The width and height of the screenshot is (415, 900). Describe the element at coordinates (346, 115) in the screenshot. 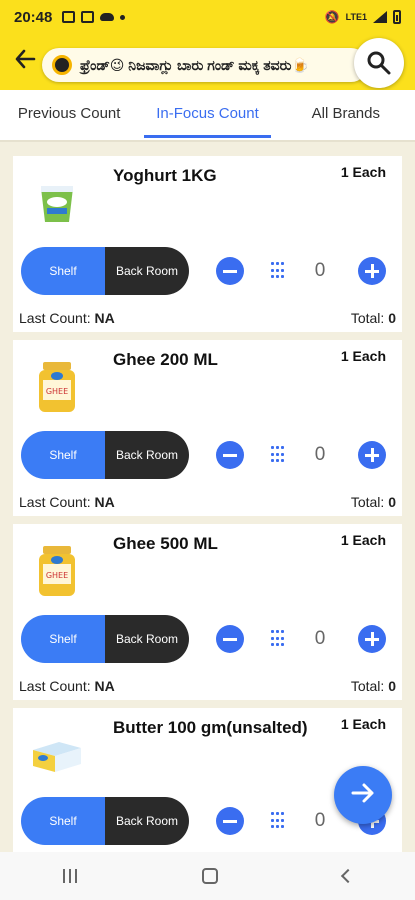

I see `tab-all-brands: All Brands` at that location.